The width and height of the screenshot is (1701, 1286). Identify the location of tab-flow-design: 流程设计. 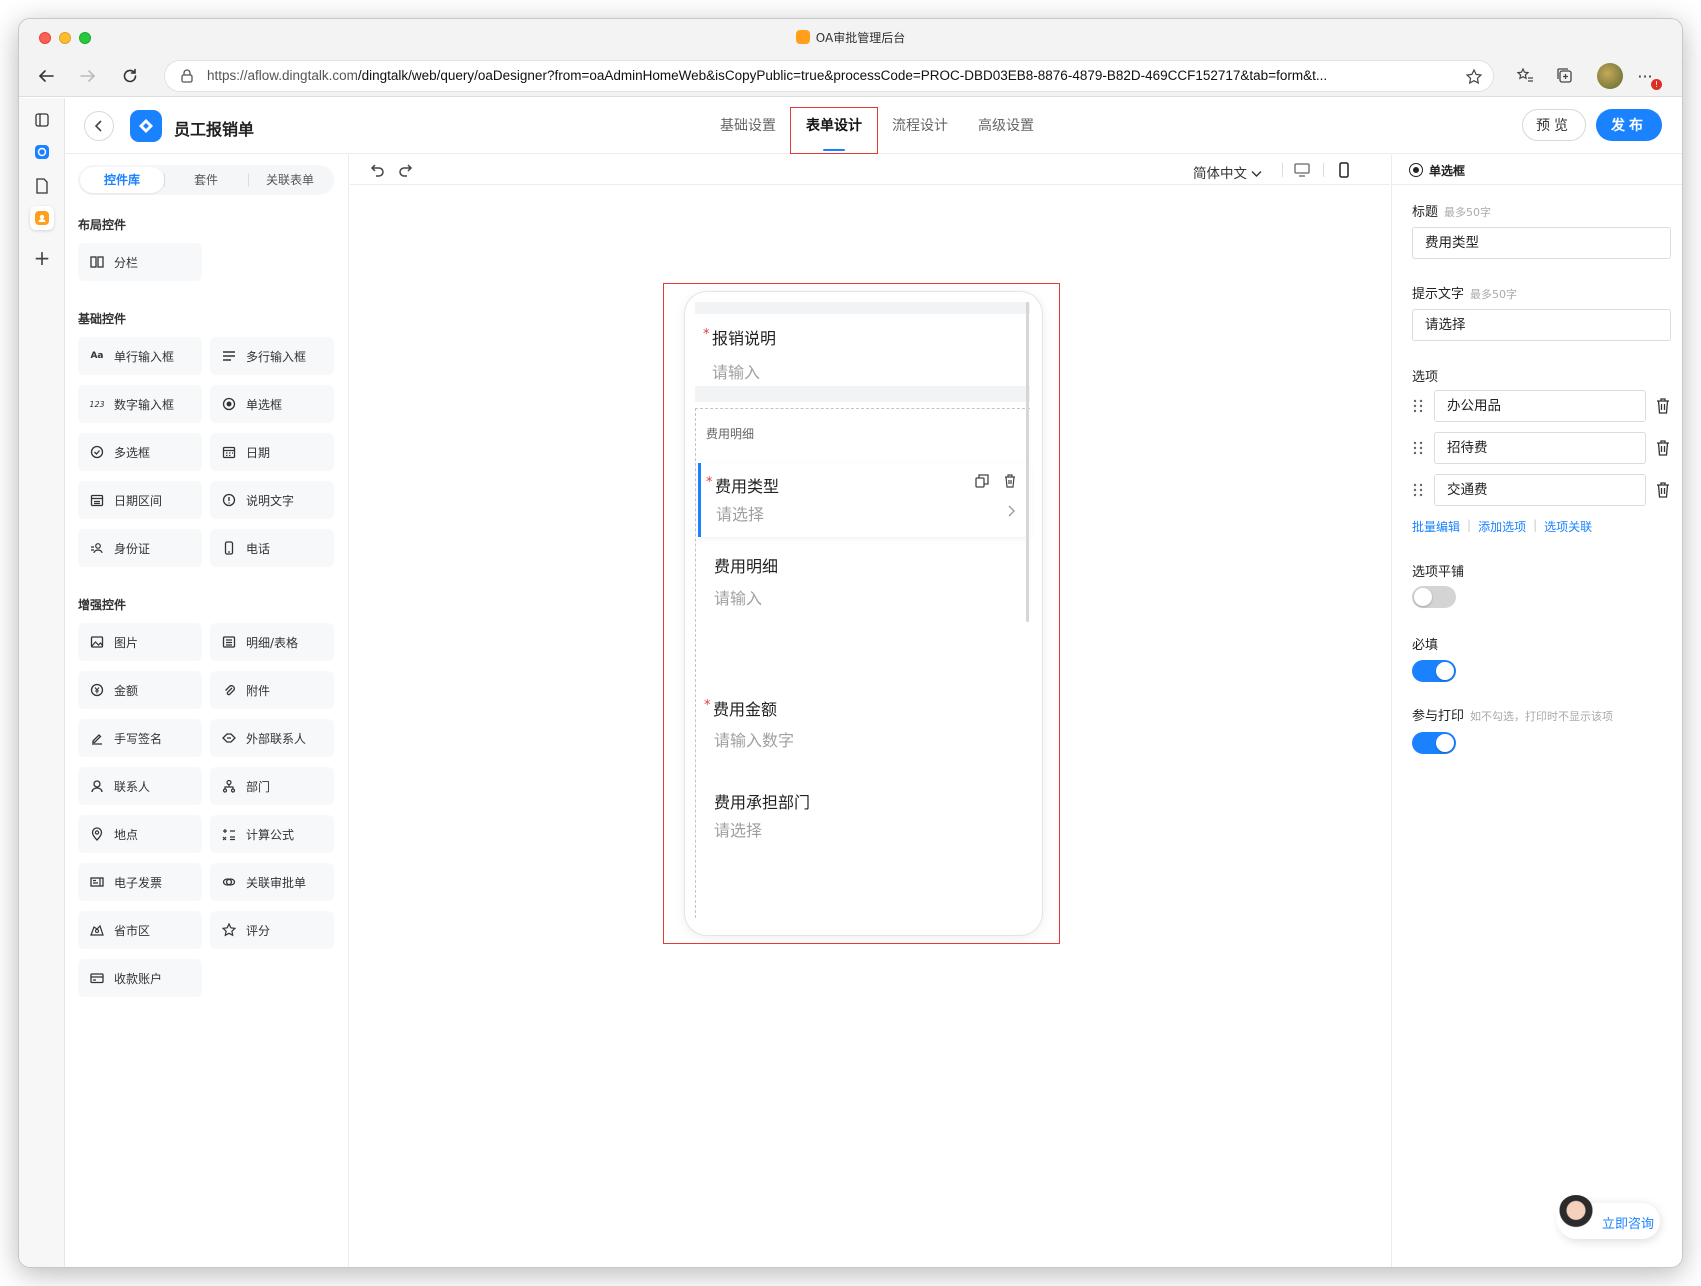
(920, 126).